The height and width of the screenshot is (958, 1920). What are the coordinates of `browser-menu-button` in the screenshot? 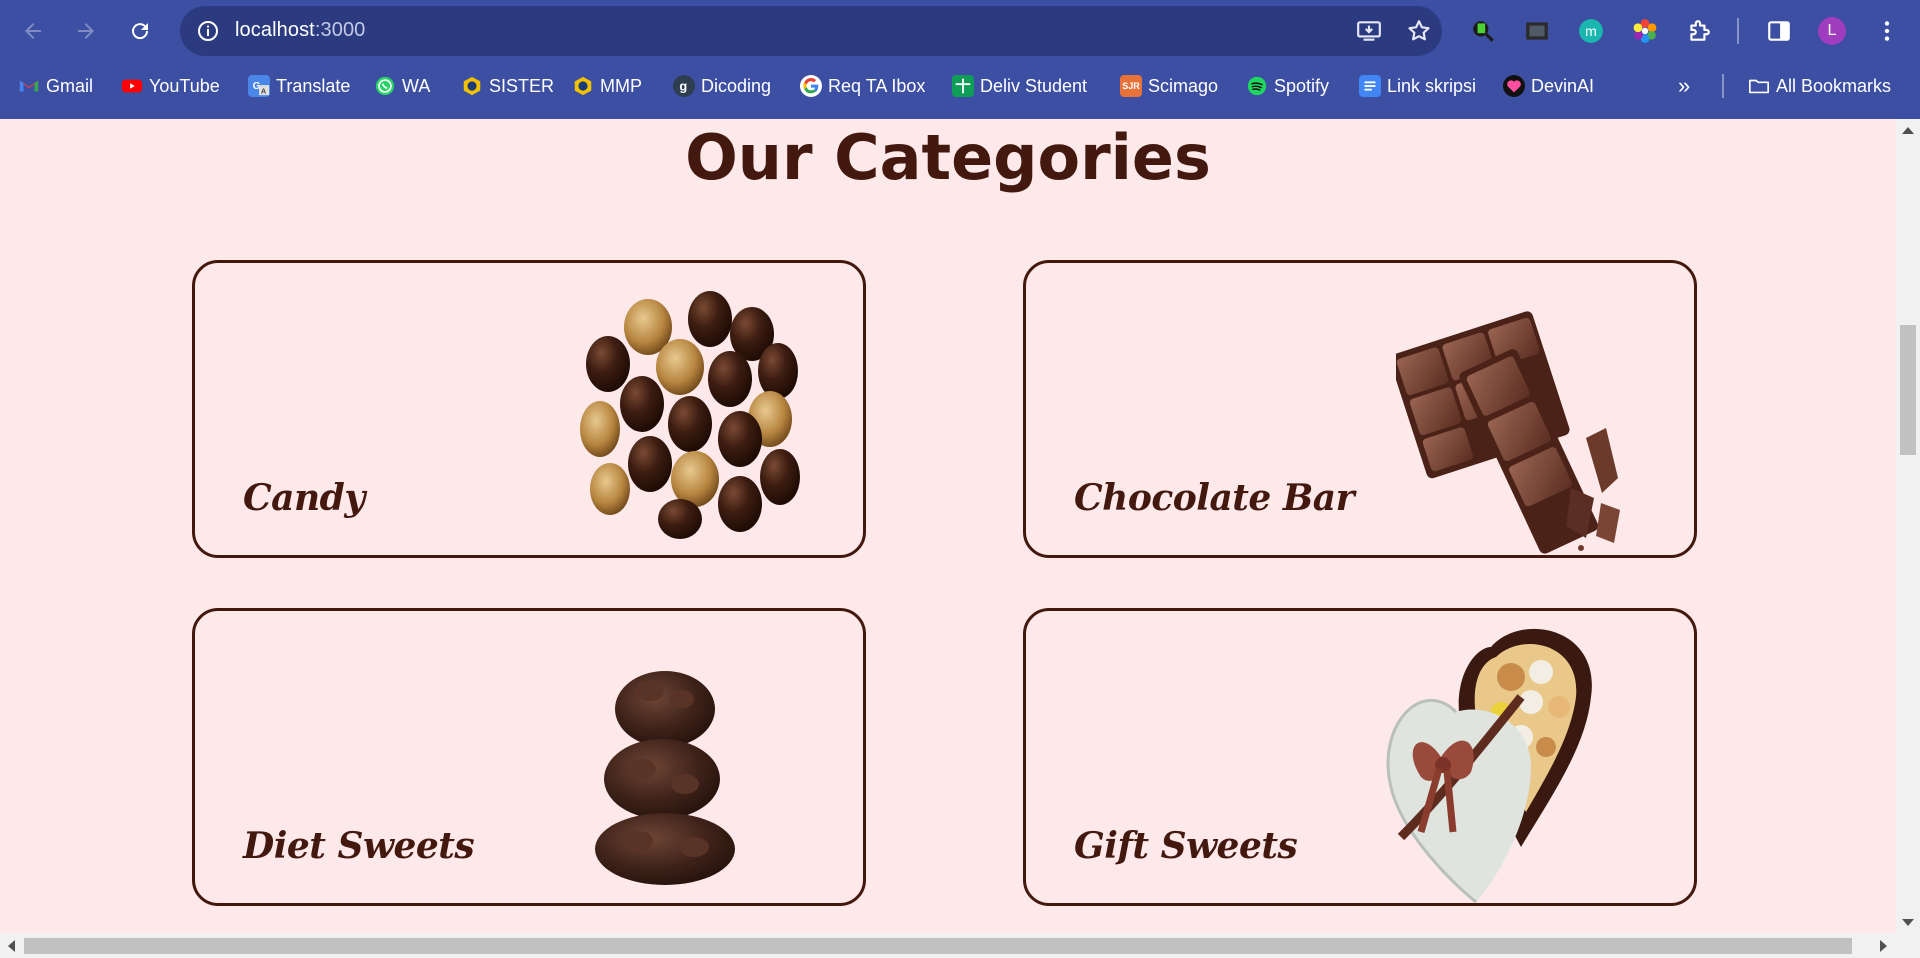 It's located at (1887, 31).